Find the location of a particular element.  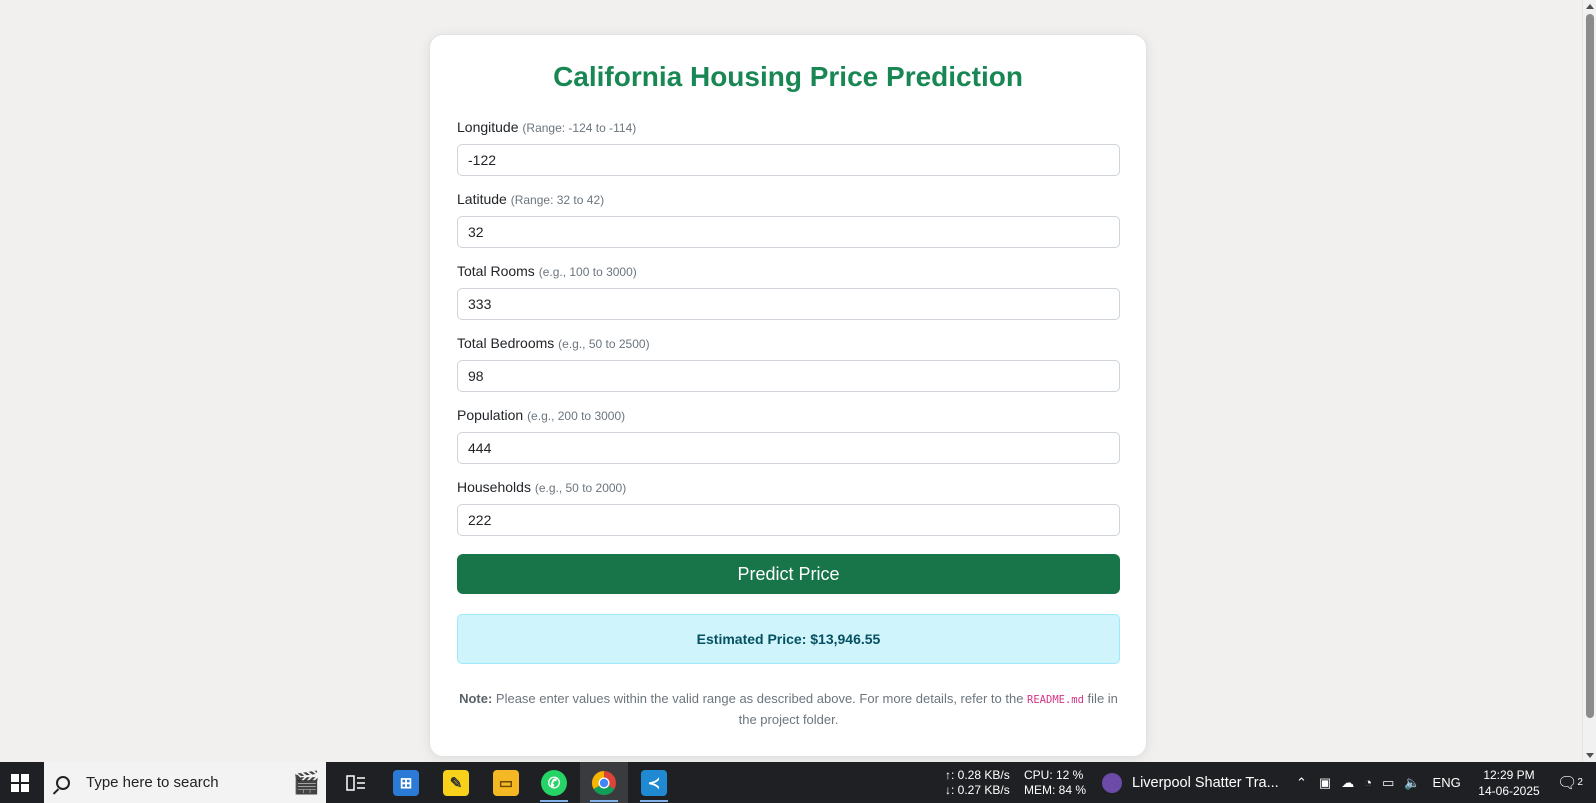

mem-usage: MEM: 84 % is located at coordinates (1055, 790).